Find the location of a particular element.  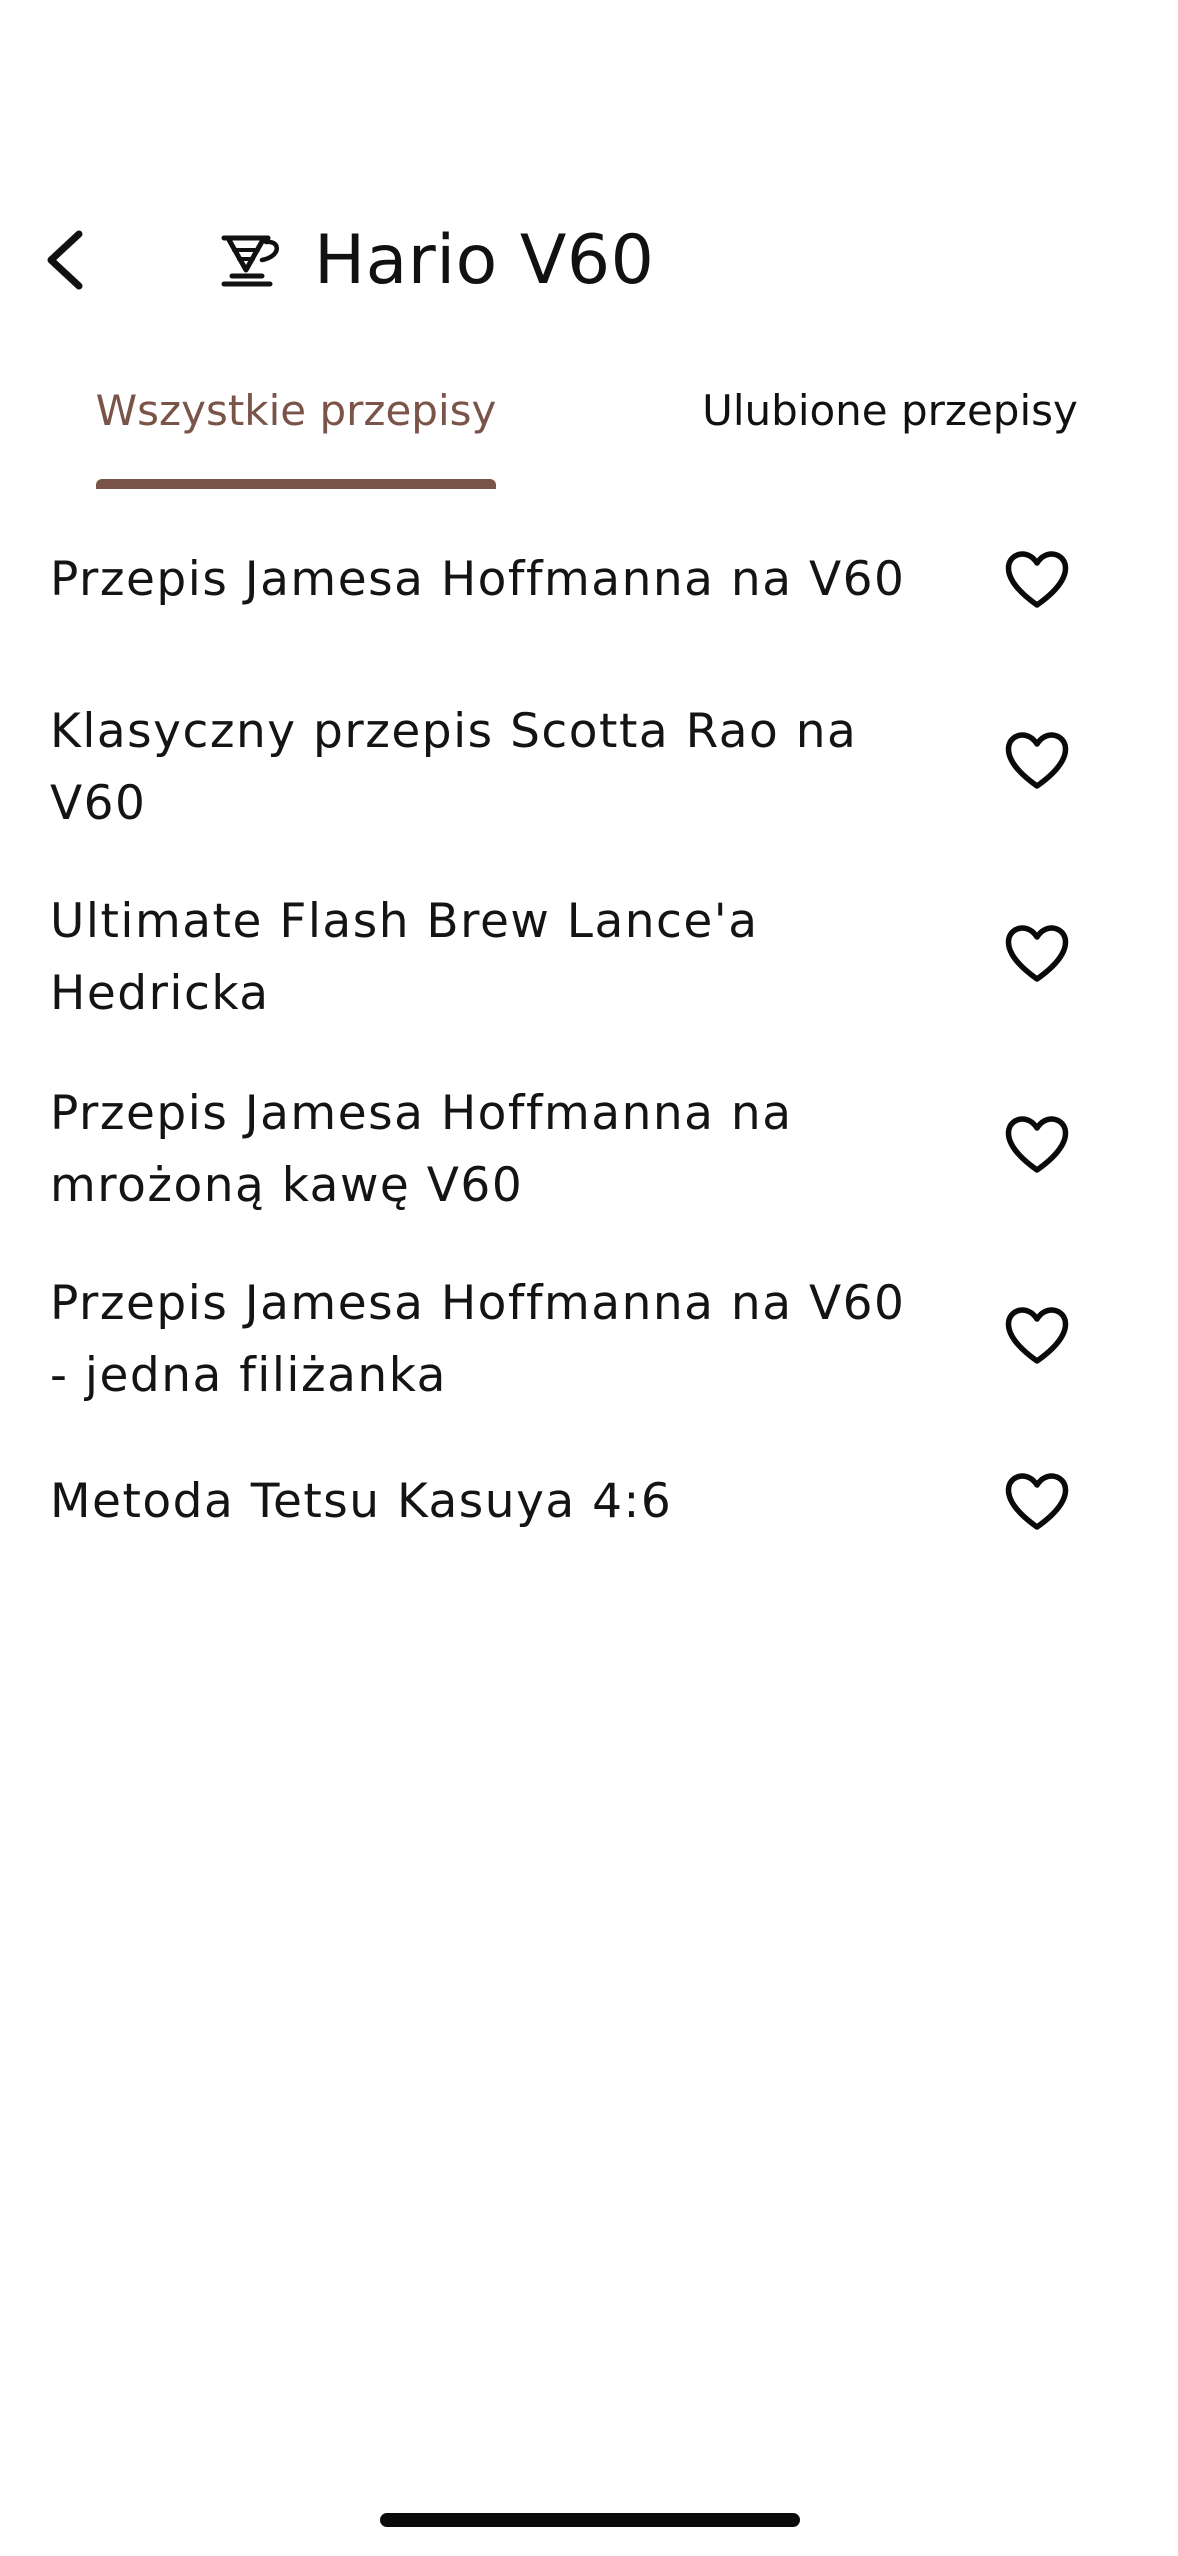

back-button is located at coordinates (65, 260).